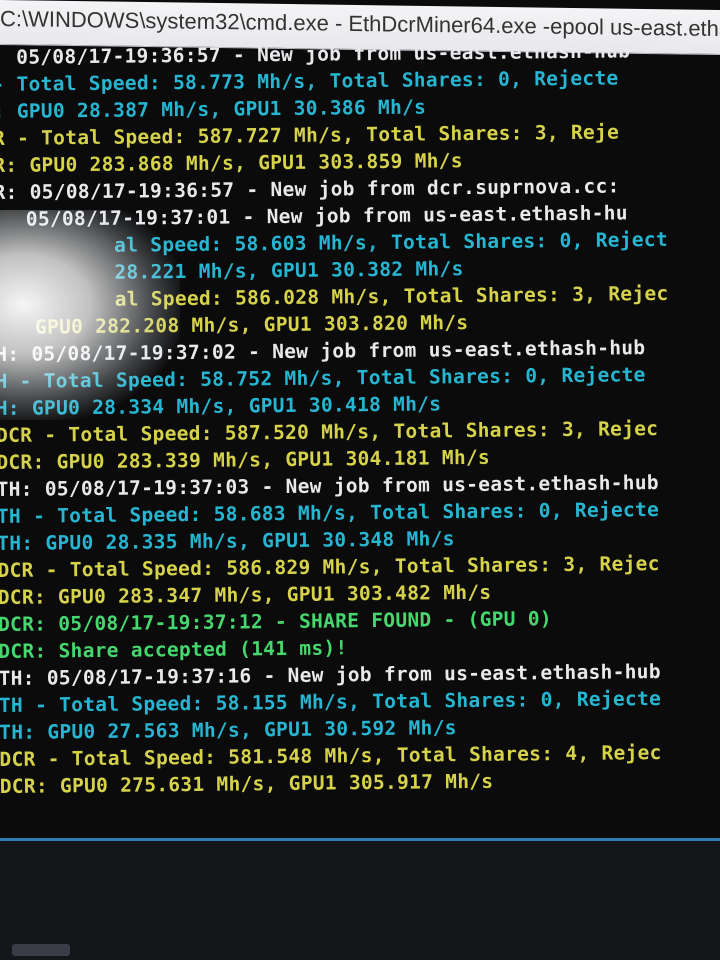 Image resolution: width=720 pixels, height=960 pixels. I want to click on taskbar-label, so click(41, 950).